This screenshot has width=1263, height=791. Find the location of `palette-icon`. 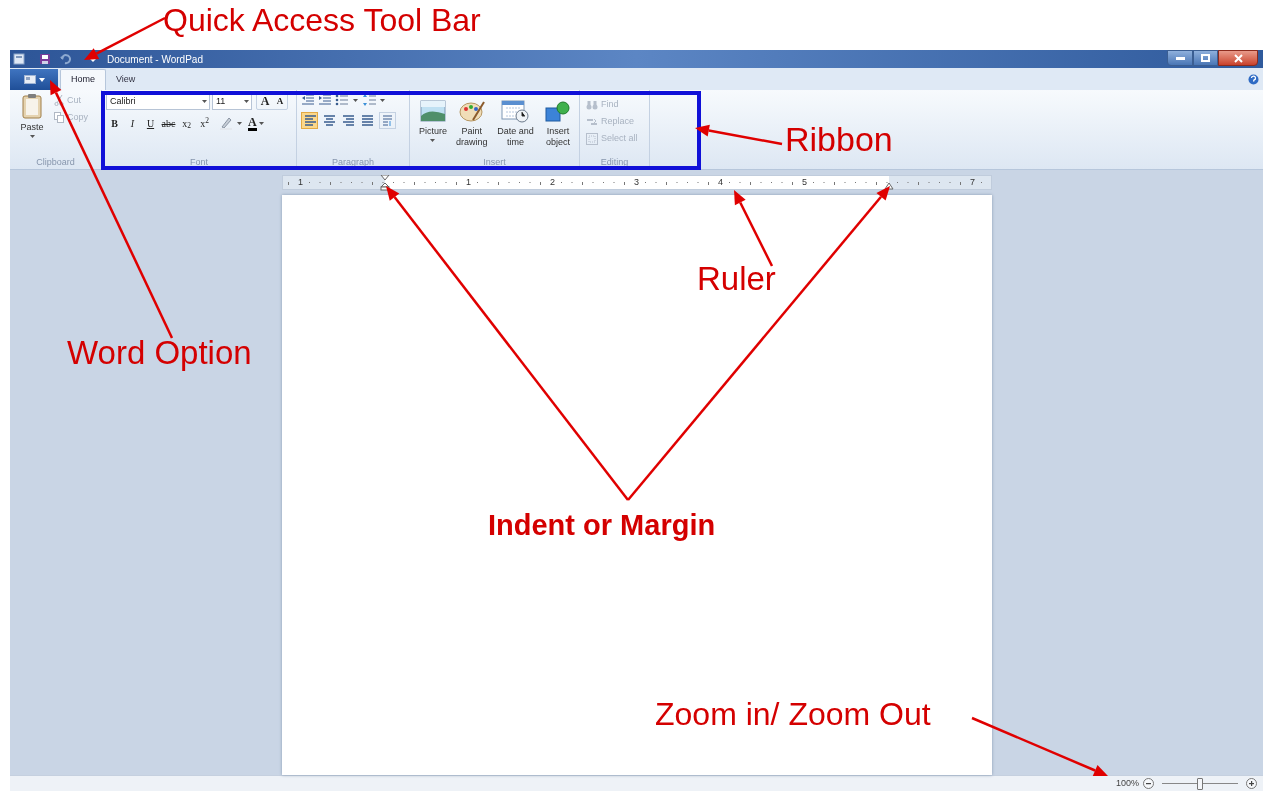

palette-icon is located at coordinates (471, 111).